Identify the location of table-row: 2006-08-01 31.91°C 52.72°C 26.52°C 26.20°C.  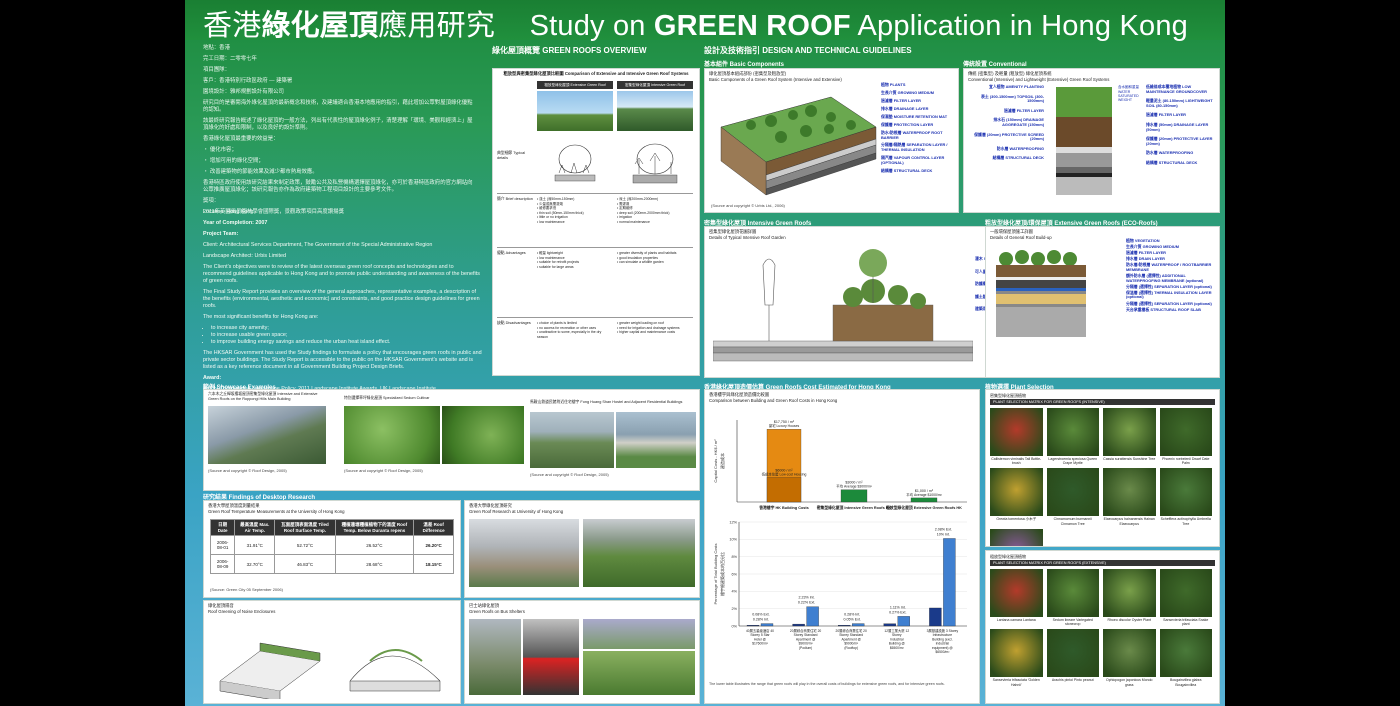
(331, 545).